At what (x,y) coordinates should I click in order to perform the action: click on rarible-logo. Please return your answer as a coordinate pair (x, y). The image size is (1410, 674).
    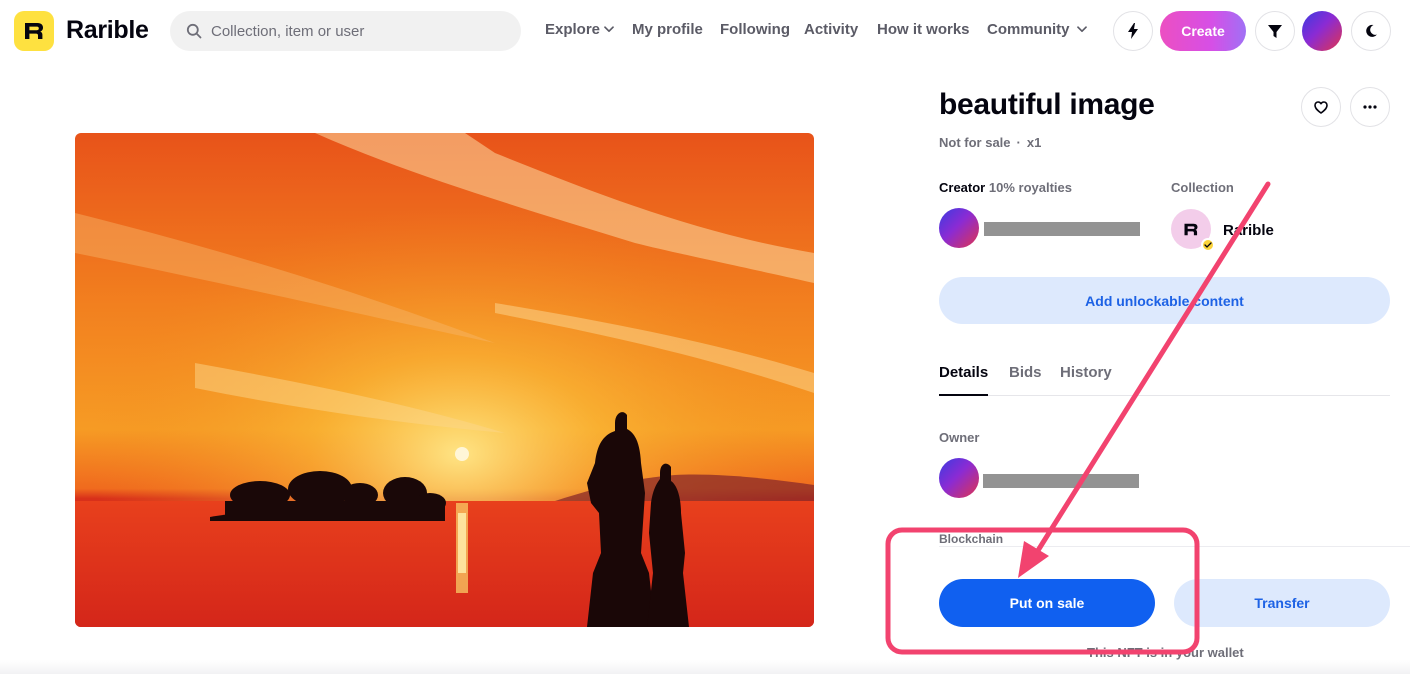
    Looking at the image, I should click on (34, 31).